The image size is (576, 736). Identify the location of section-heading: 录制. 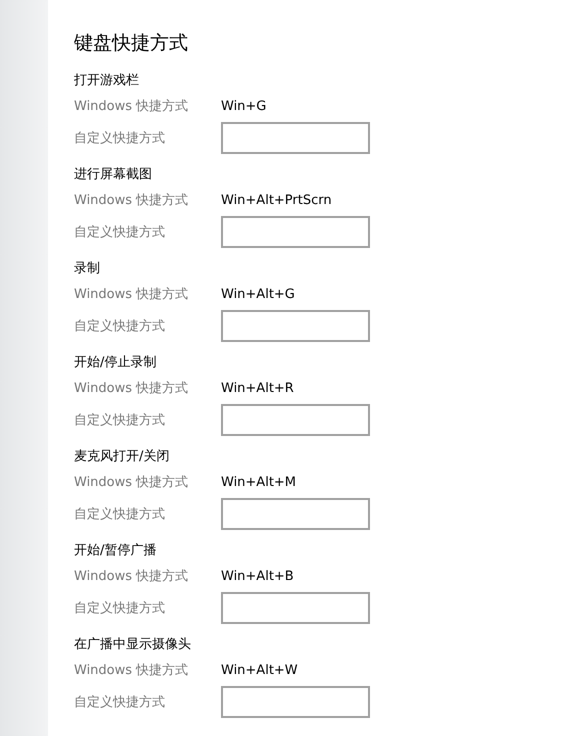
(87, 269).